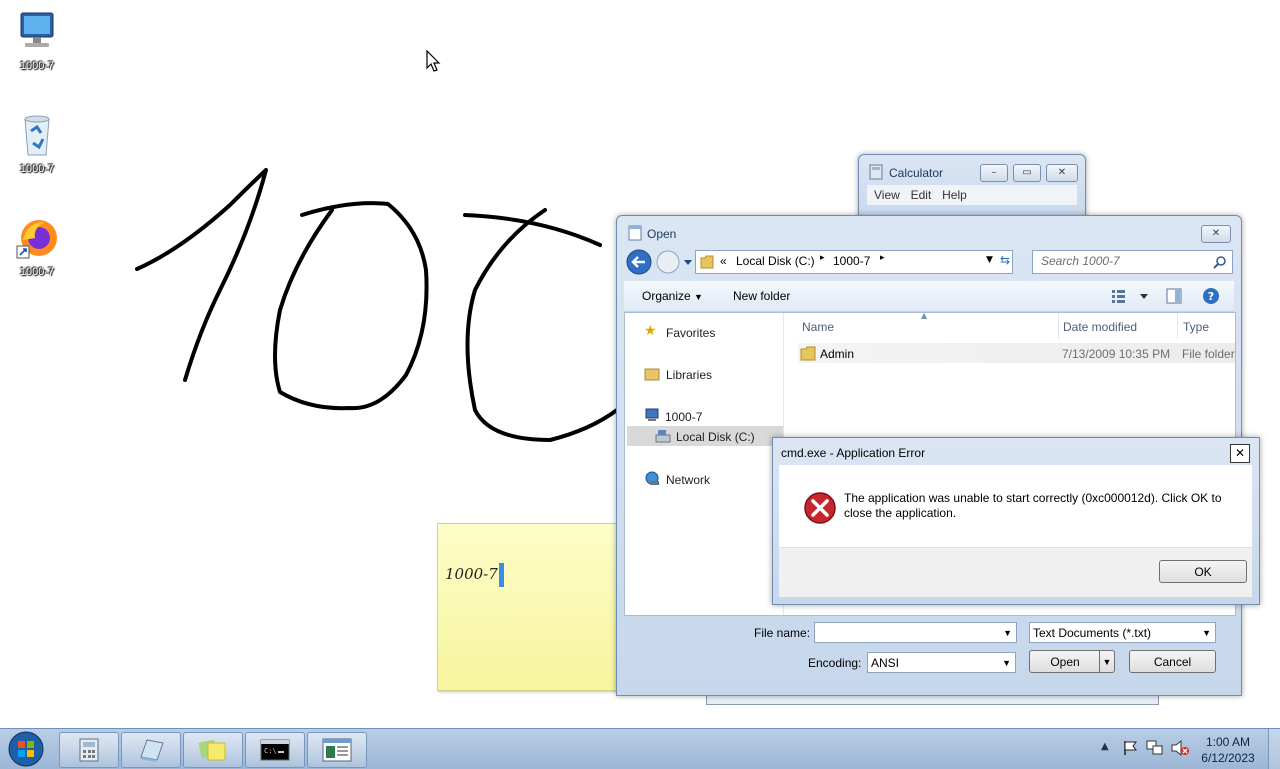 This screenshot has width=1280, height=769. I want to click on encoding-select: ANSI ▼, so click(941, 662).